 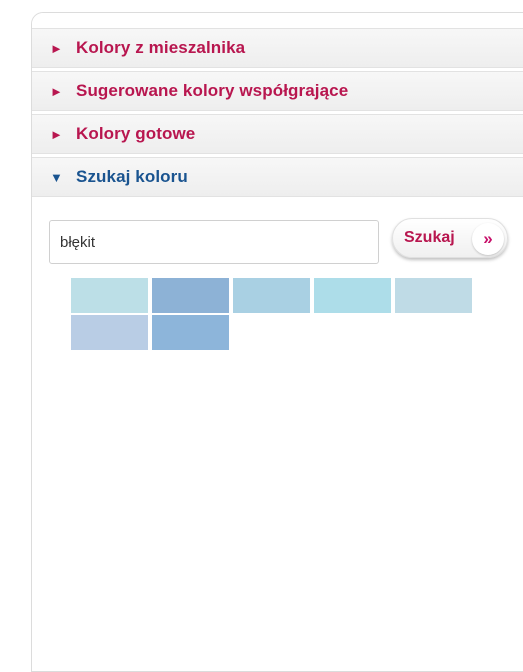 I want to click on accordion-label: Kolory z mieszalnika, so click(x=161, y=47).